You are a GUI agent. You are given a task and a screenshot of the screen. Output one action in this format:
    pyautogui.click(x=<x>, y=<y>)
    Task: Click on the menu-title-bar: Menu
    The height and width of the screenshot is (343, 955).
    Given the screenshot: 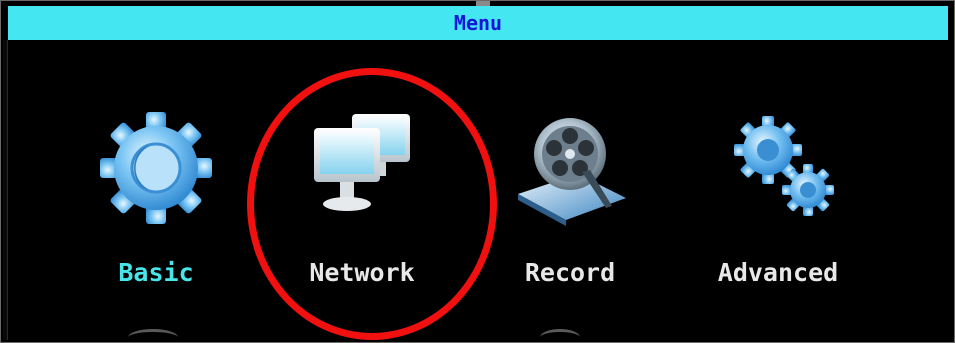 What is the action you would take?
    pyautogui.click(x=478, y=23)
    